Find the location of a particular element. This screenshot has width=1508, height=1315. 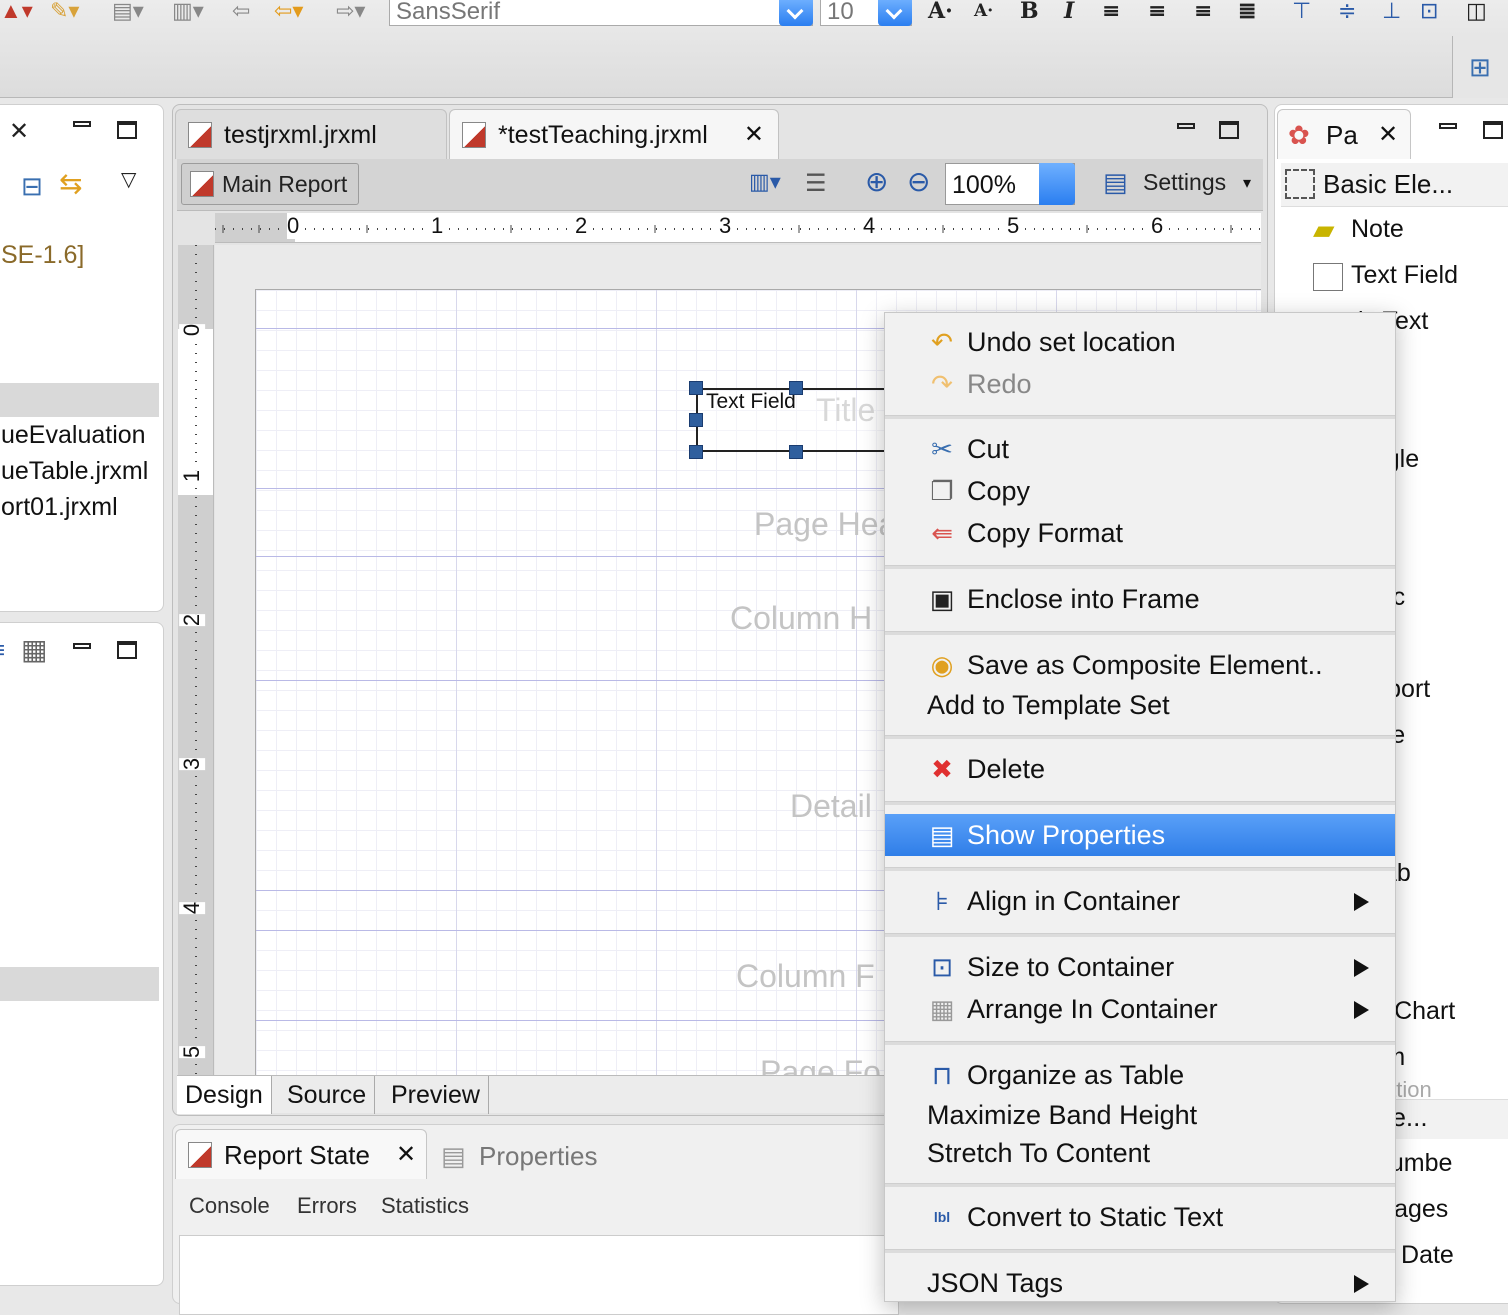

font-grow-icon: A· is located at coordinates (940, 12).